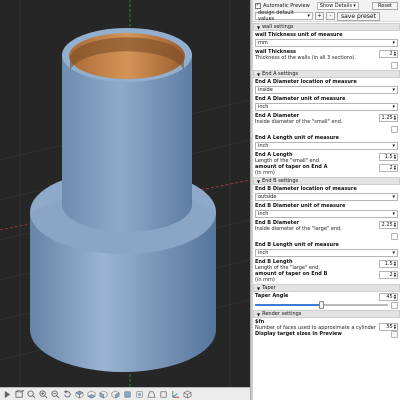 Image resolution: width=400 pixels, height=400 pixels. I want to click on end-a-length-unit-select: inch ▾, so click(326, 146).